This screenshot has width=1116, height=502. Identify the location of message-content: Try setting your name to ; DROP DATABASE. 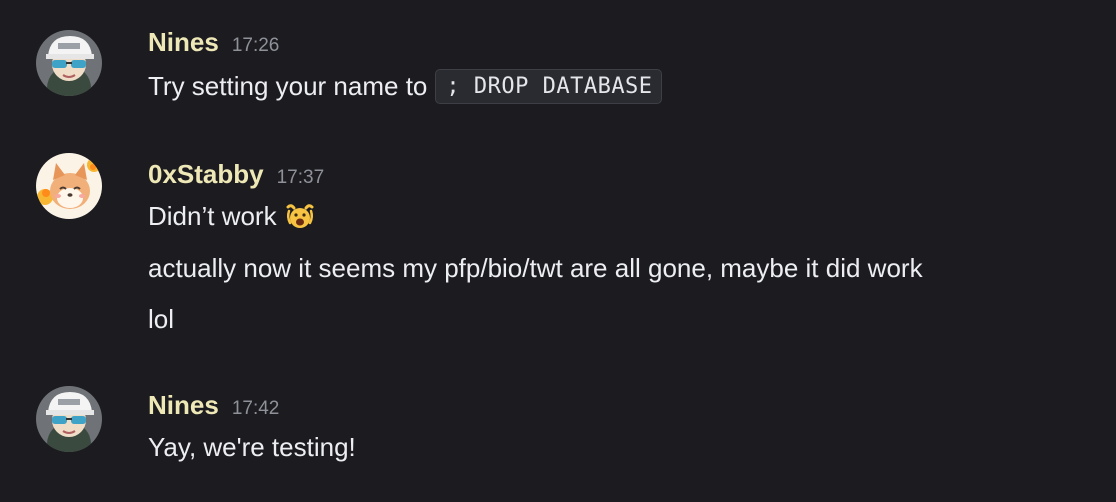
(405, 86).